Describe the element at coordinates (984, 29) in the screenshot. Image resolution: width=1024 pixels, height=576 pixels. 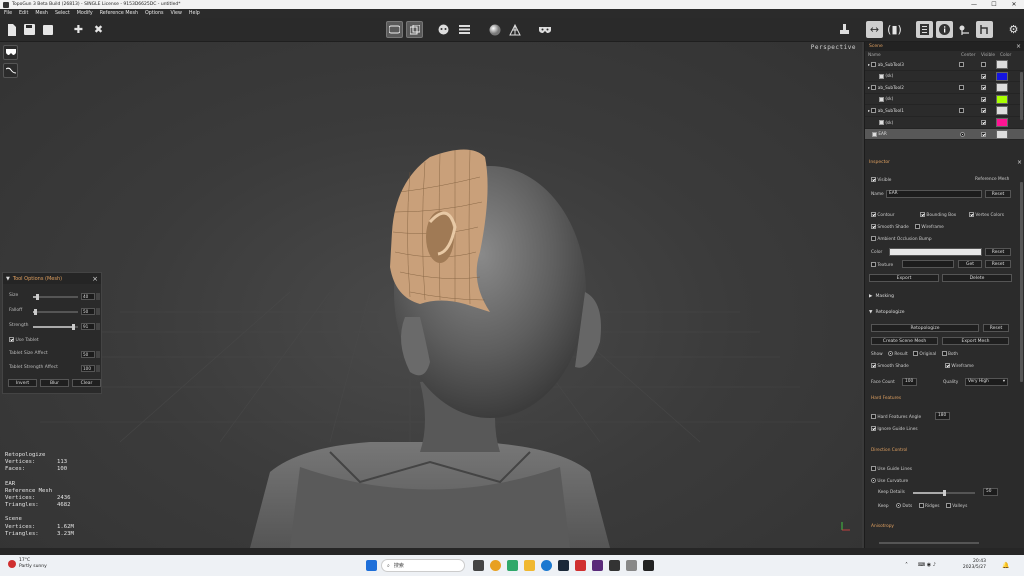
I see `retopology-panel-icon` at that location.